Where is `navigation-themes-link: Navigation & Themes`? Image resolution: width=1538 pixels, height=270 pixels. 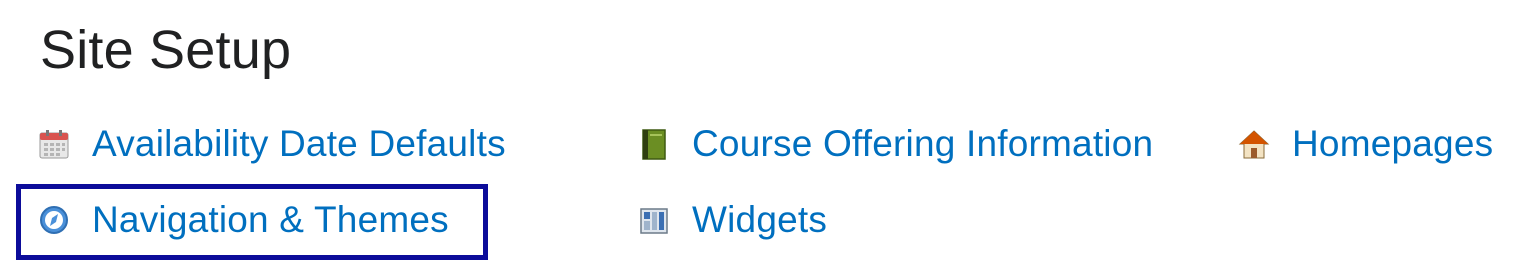 navigation-themes-link: Navigation & Themes is located at coordinates (243, 220).